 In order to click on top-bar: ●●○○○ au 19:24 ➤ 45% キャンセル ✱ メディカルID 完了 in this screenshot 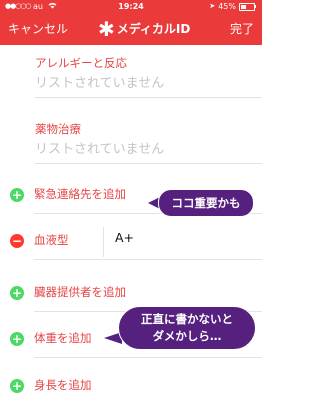, I will do `click(131, 22)`.